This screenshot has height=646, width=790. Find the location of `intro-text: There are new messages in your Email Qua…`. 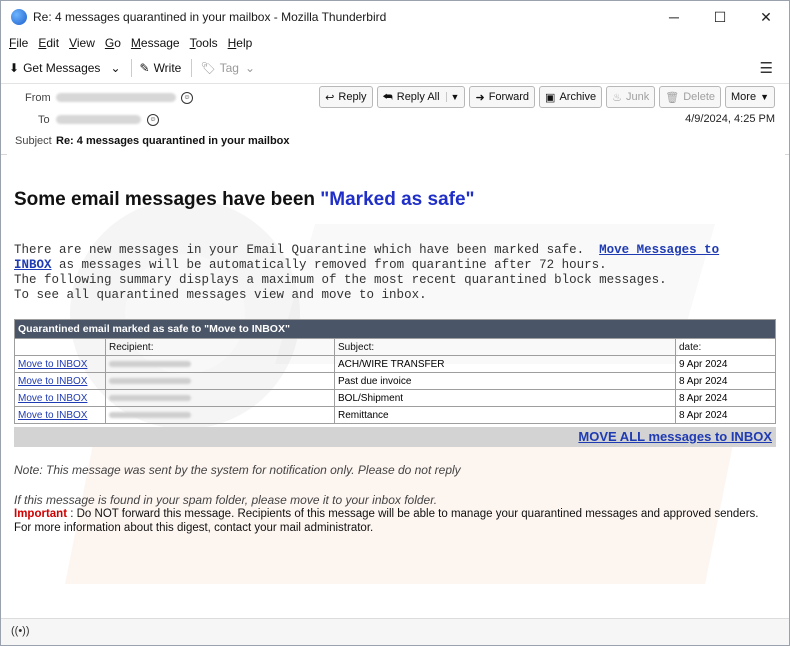

intro-text: There are new messages in your Email Qua… is located at coordinates (307, 250).